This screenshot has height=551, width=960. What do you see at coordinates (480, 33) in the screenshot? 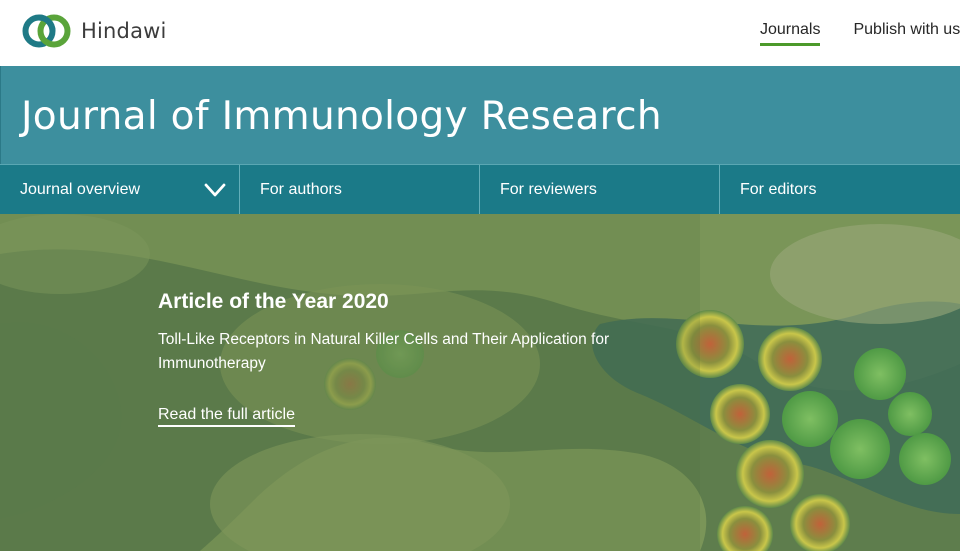
I see `site-header: Hindawi Journals Publish with us` at bounding box center [480, 33].